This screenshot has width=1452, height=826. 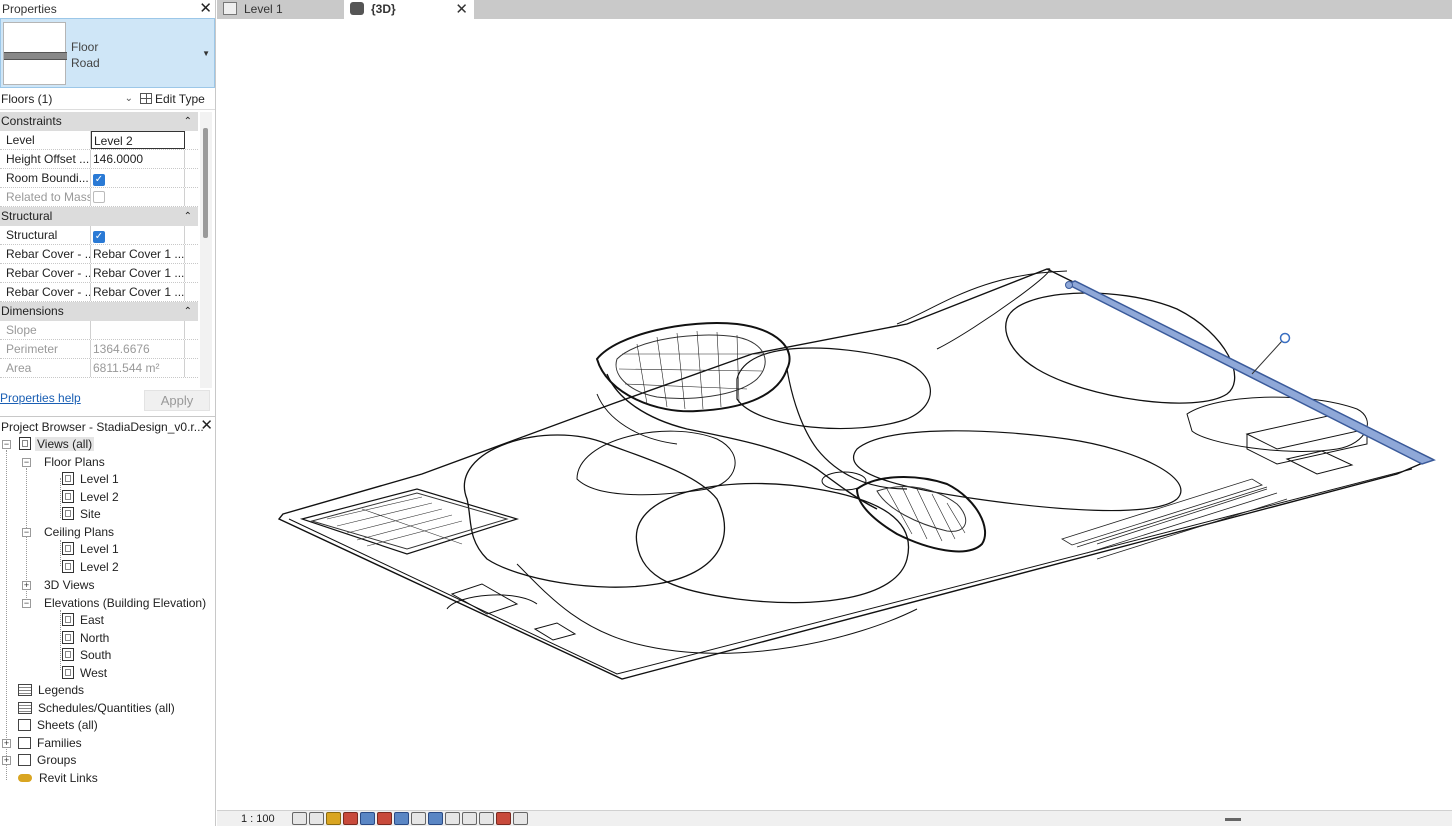 I want to click on property-row-structural: Structural ✓, so click(x=99, y=235).